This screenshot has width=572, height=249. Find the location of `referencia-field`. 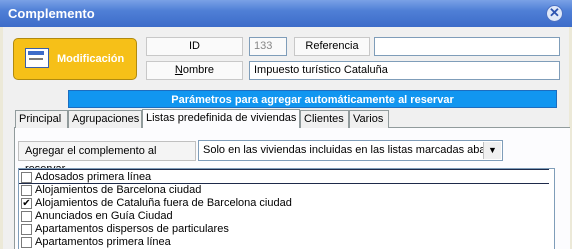

referencia-field is located at coordinates (467, 46).